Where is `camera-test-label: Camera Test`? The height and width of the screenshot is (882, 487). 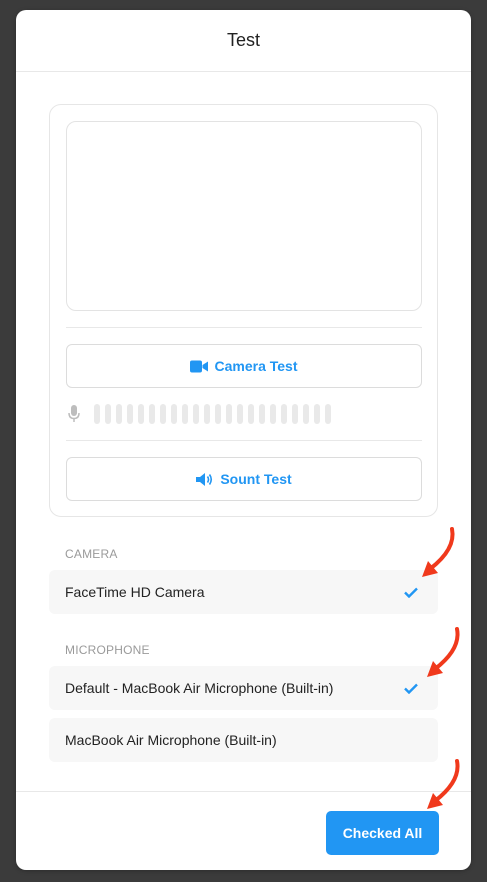 camera-test-label: Camera Test is located at coordinates (256, 366).